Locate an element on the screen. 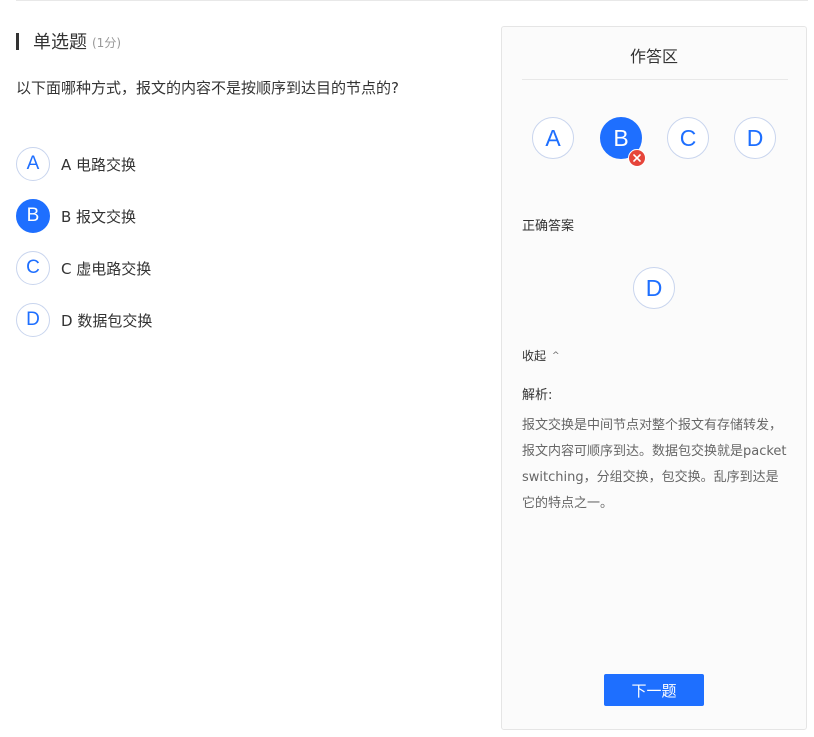 The width and height of the screenshot is (814, 737). collapse-label: 收起 is located at coordinates (534, 356).